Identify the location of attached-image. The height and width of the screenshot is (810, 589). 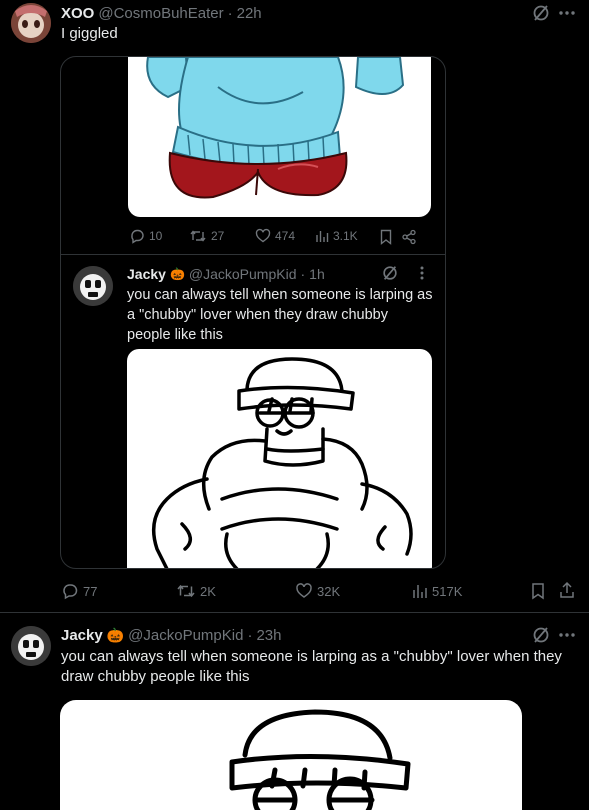
(291, 755).